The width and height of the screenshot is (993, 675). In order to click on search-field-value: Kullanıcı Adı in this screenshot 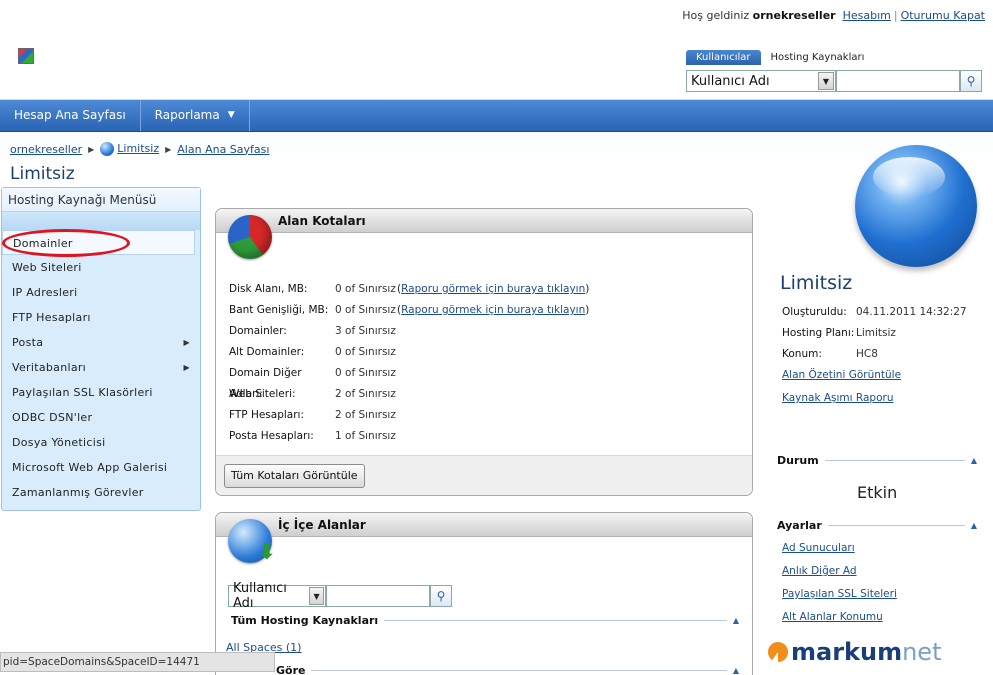, I will do `click(730, 81)`.